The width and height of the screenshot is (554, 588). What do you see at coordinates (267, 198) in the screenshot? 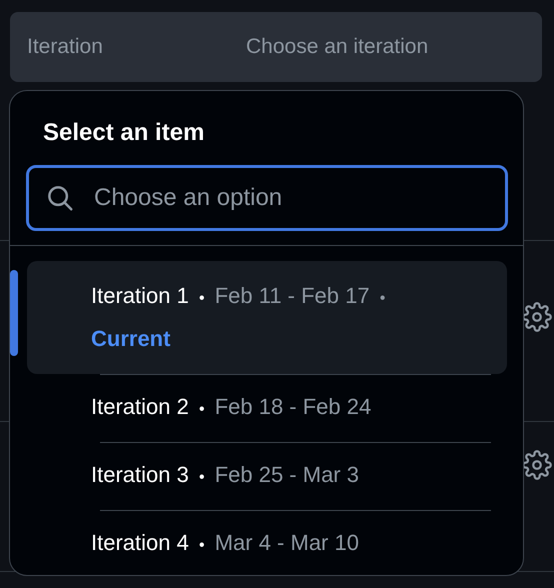
I see `search-field: Choose an option` at bounding box center [267, 198].